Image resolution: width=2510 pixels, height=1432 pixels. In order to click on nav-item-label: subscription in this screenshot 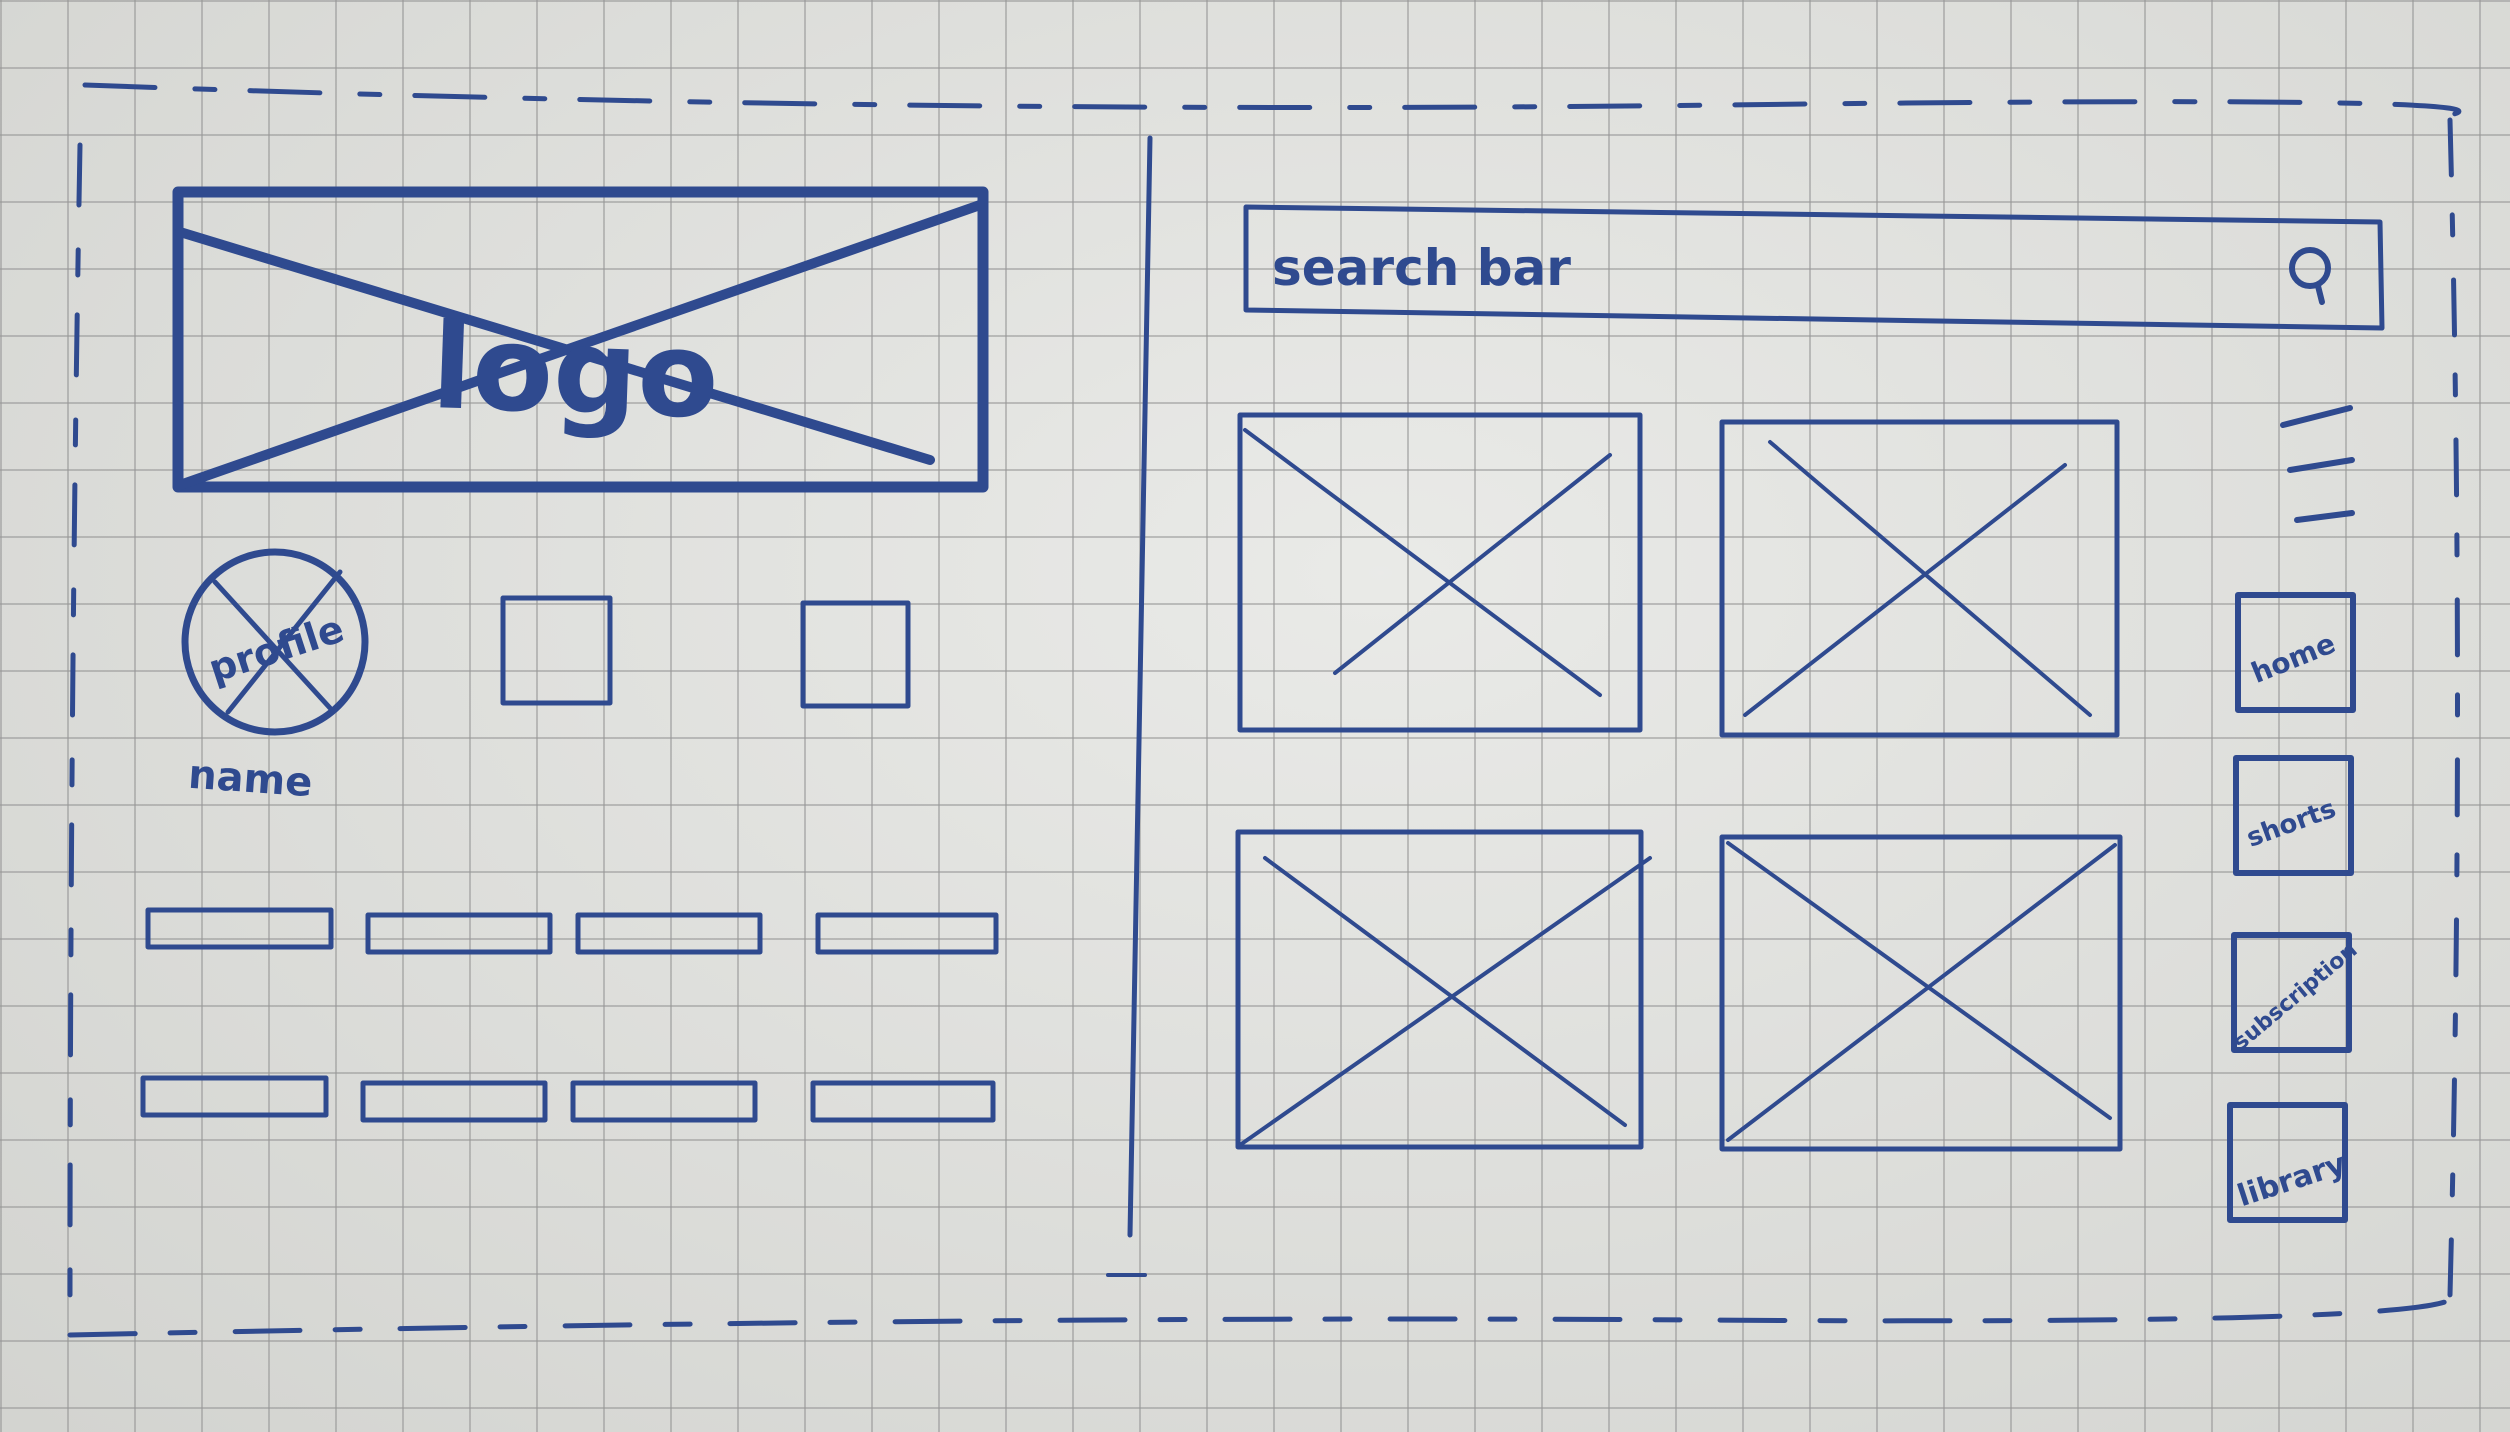, I will do `click(2296, 997)`.